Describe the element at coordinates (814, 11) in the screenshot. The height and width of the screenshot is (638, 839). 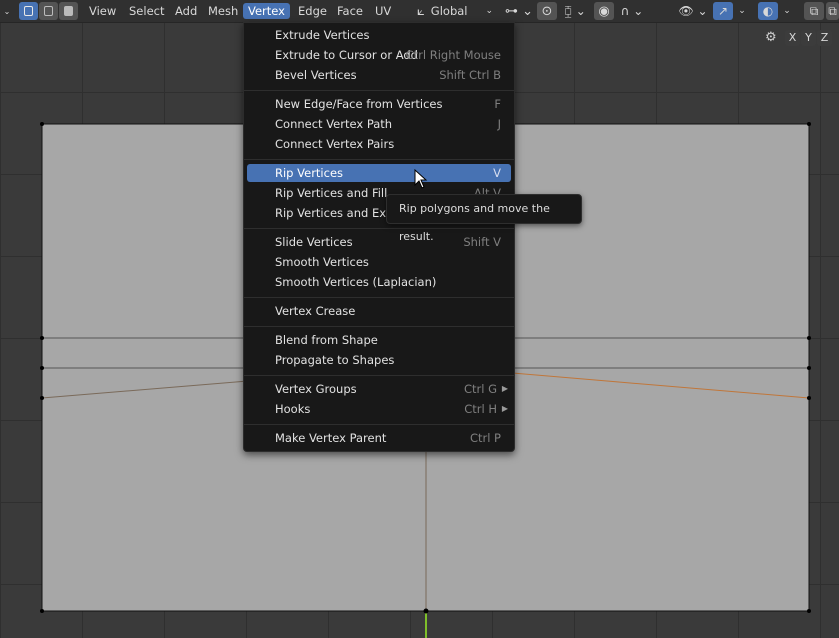
I see `xray-icon: ⧉` at that location.